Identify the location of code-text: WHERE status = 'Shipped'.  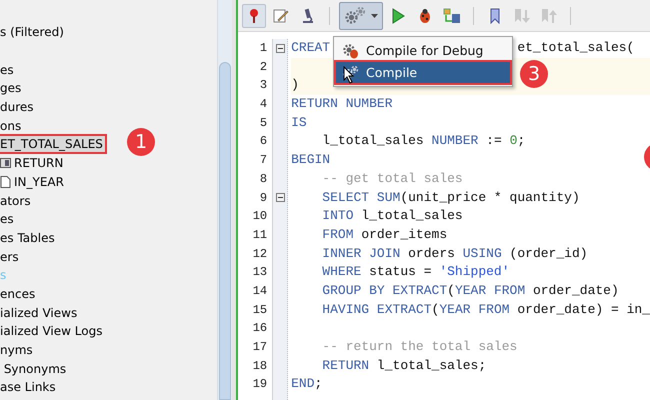
(415, 272).